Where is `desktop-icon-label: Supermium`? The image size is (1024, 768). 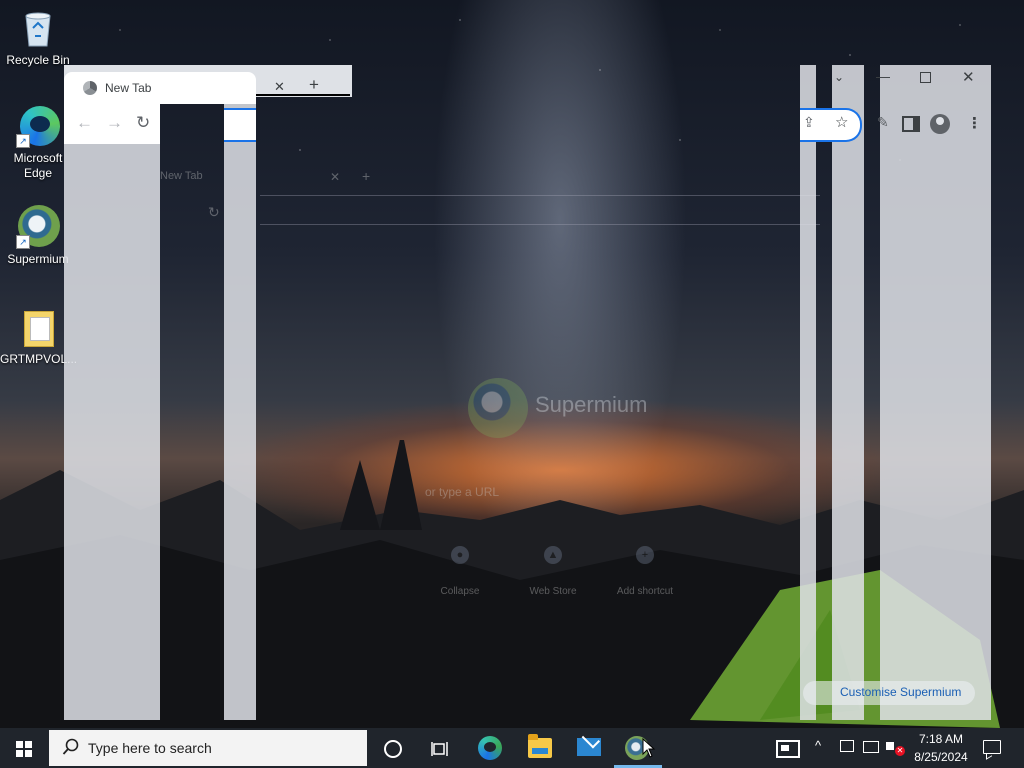 desktop-icon-label: Supermium is located at coordinates (38, 259).